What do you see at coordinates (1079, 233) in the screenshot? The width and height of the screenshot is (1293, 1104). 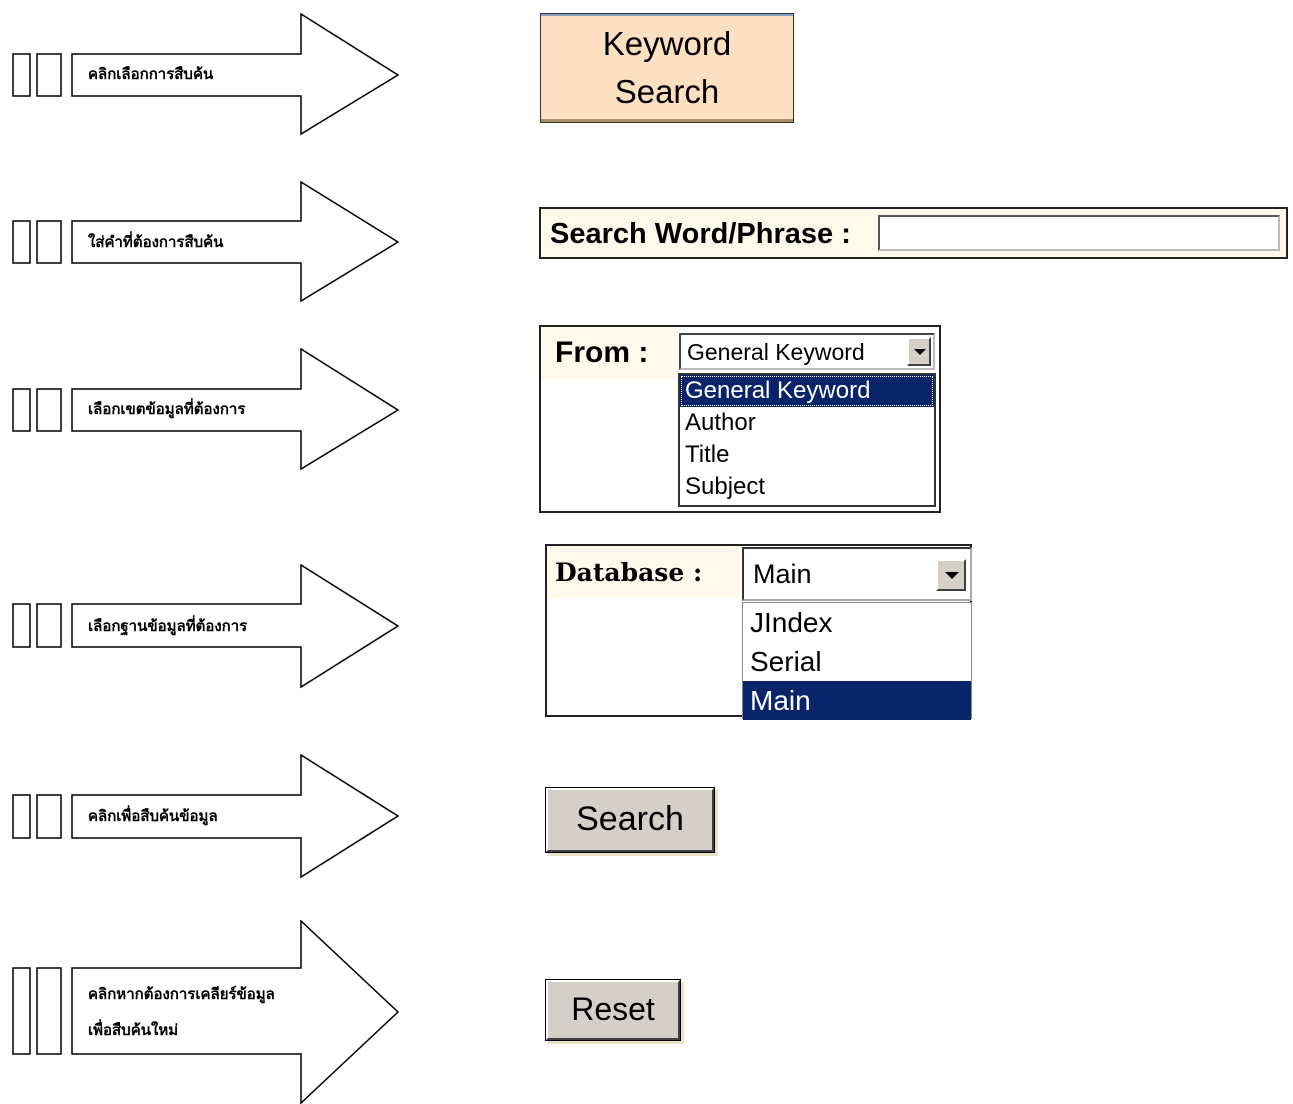 I see `search-word-input` at bounding box center [1079, 233].